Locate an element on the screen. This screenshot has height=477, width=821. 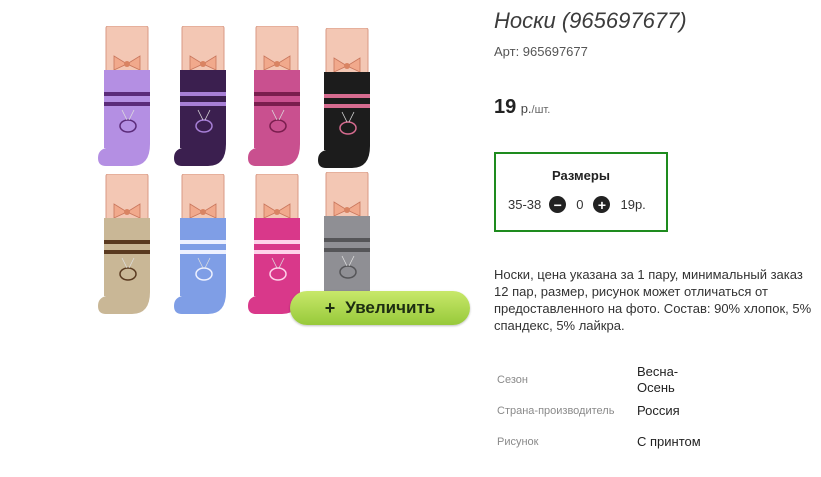
sizes-box: Размеры 35-38 − 0 + 19р. is located at coordinates (581, 192).